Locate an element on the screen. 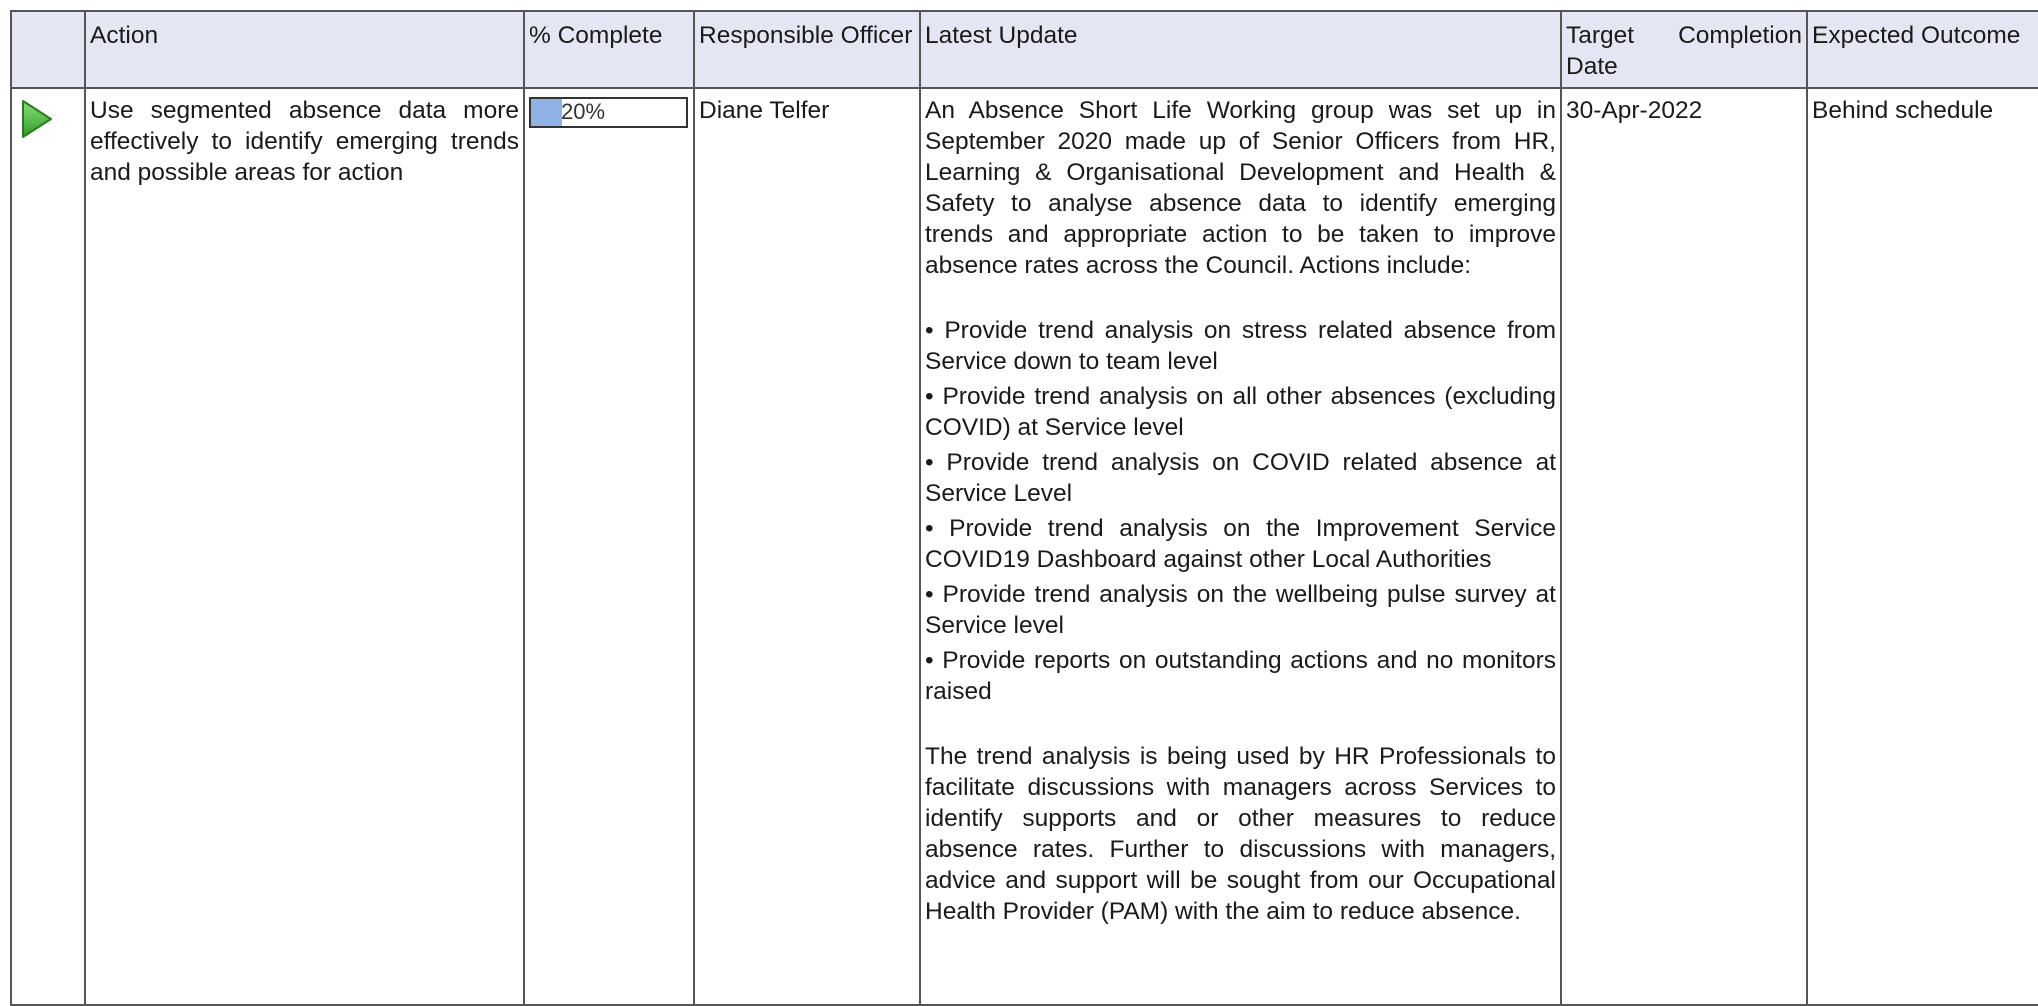 This screenshot has height=1006, width=2038. play-icon is located at coordinates (37, 119).